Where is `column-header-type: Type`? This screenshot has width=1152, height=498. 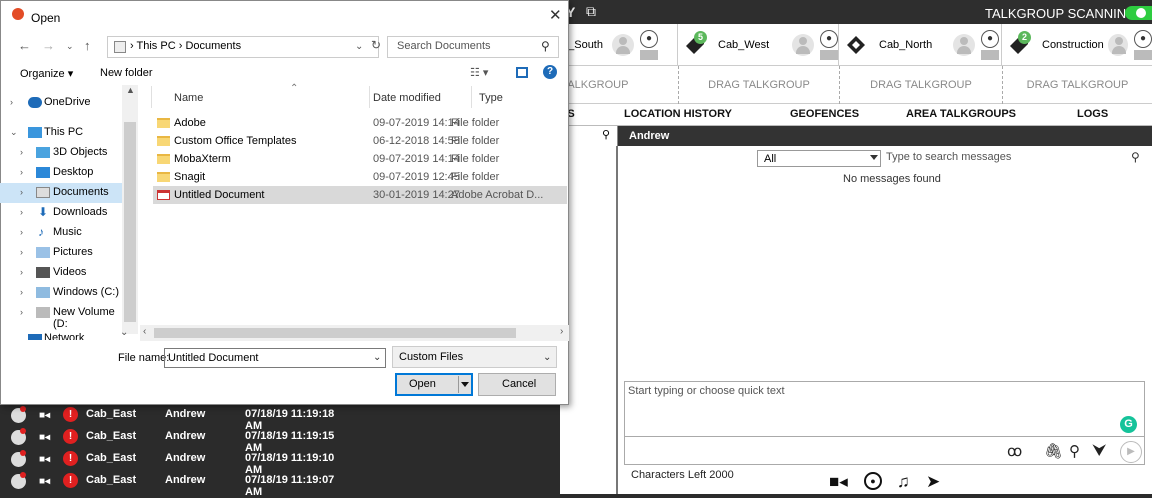 column-header-type: Type is located at coordinates (491, 98).